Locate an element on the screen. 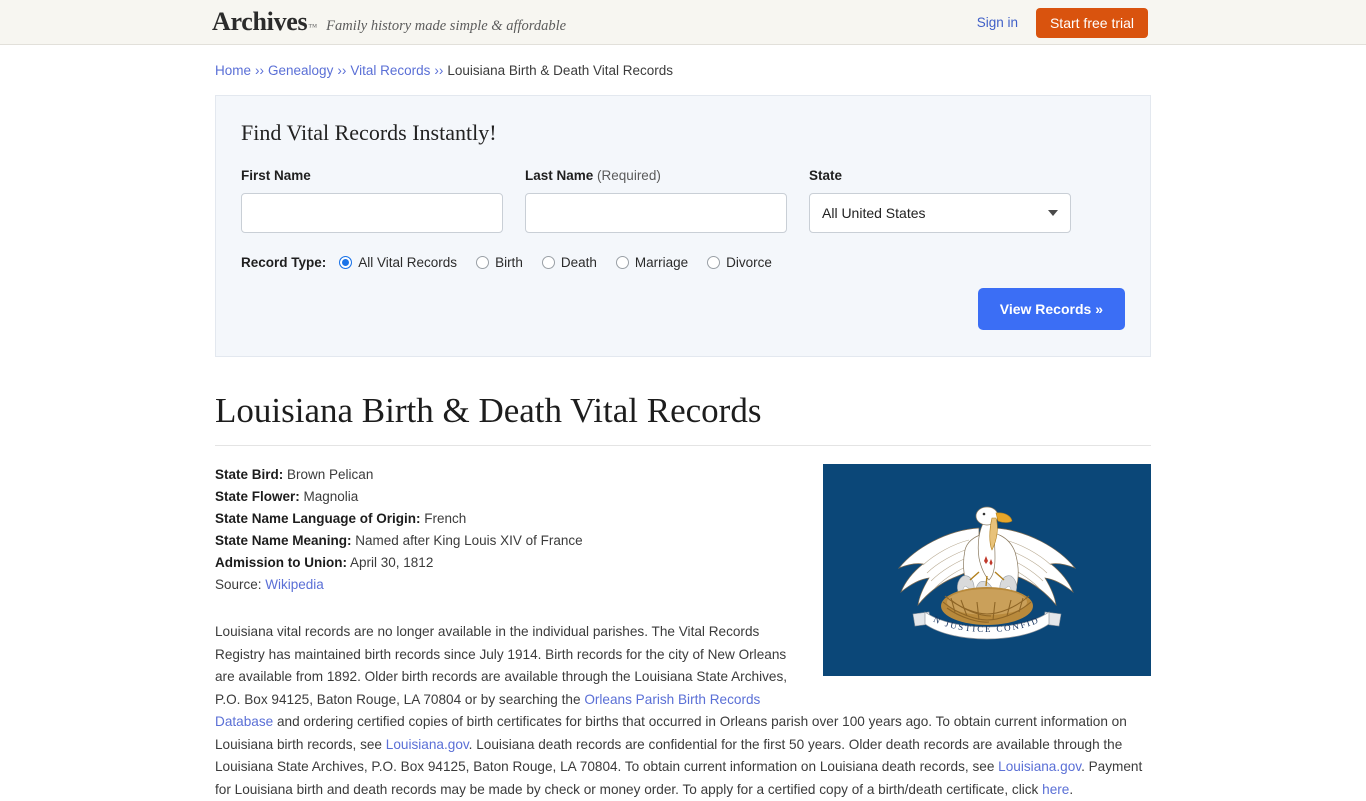 The width and height of the screenshot is (1366, 801). search-panel-title: Find Vital Records Instantly! is located at coordinates (369, 132).